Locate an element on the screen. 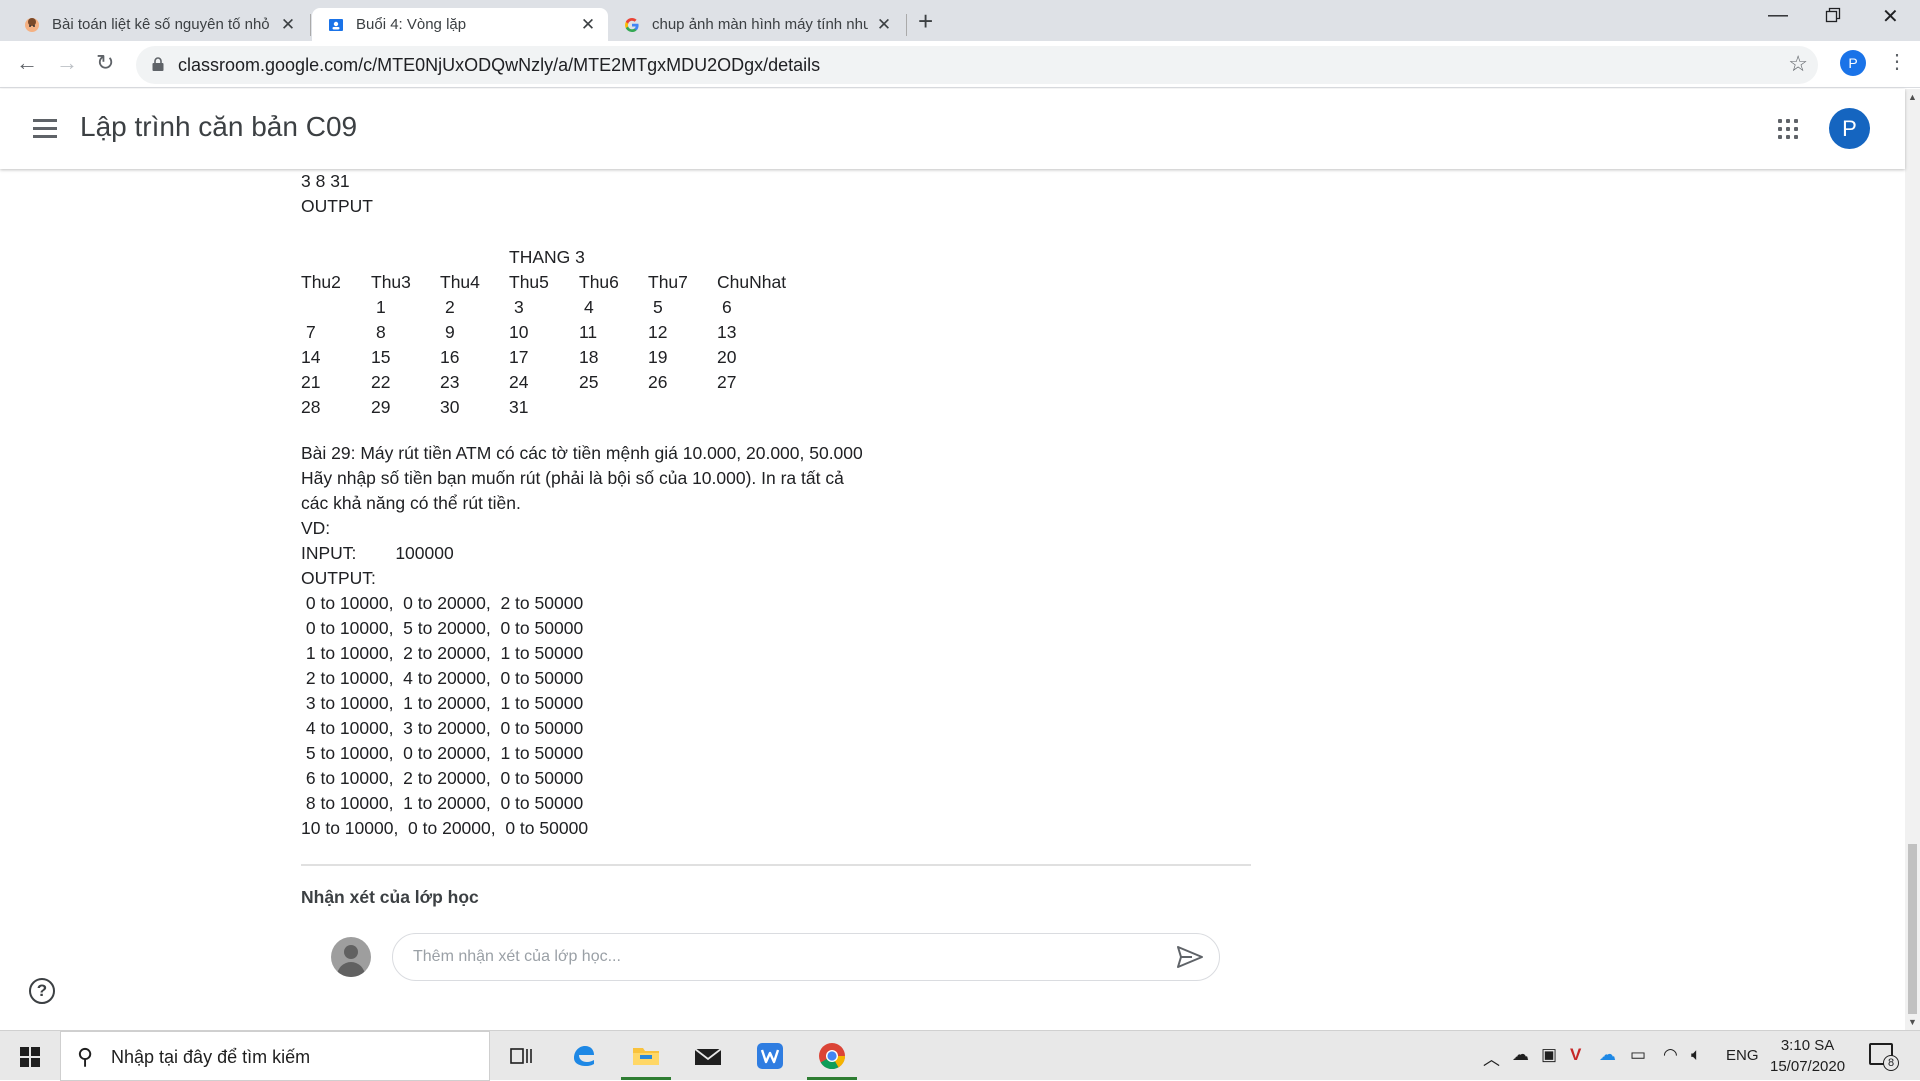  calendar-date-cell: 15 is located at coordinates (381, 357).